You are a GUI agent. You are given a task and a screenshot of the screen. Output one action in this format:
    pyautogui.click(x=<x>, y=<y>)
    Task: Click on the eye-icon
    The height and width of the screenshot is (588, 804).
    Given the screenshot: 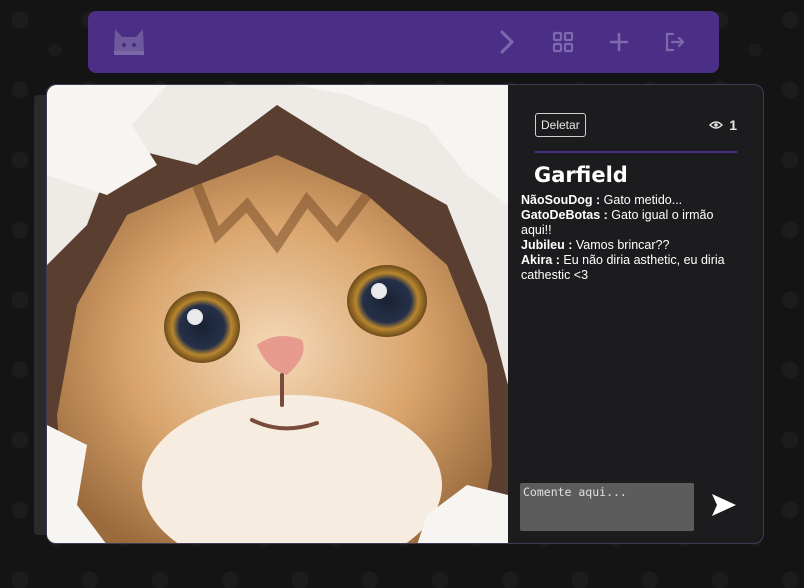 What is the action you would take?
    pyautogui.click(x=716, y=125)
    